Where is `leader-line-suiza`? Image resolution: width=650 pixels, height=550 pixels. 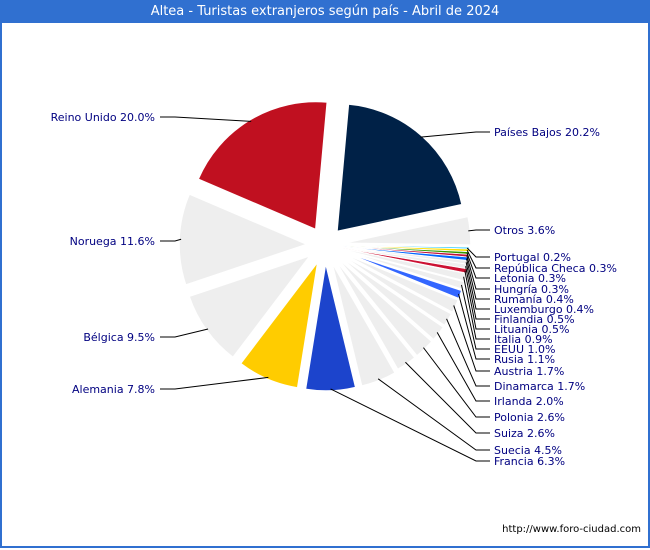 leader-line-suiza is located at coordinates (447, 397).